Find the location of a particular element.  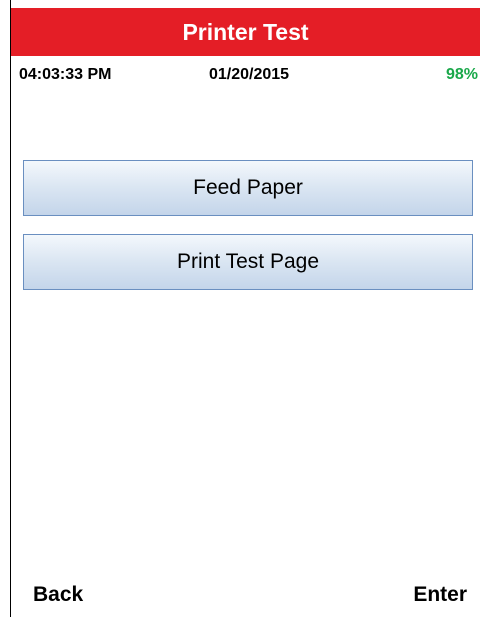

title-bar: Printer Test is located at coordinates (245, 32).